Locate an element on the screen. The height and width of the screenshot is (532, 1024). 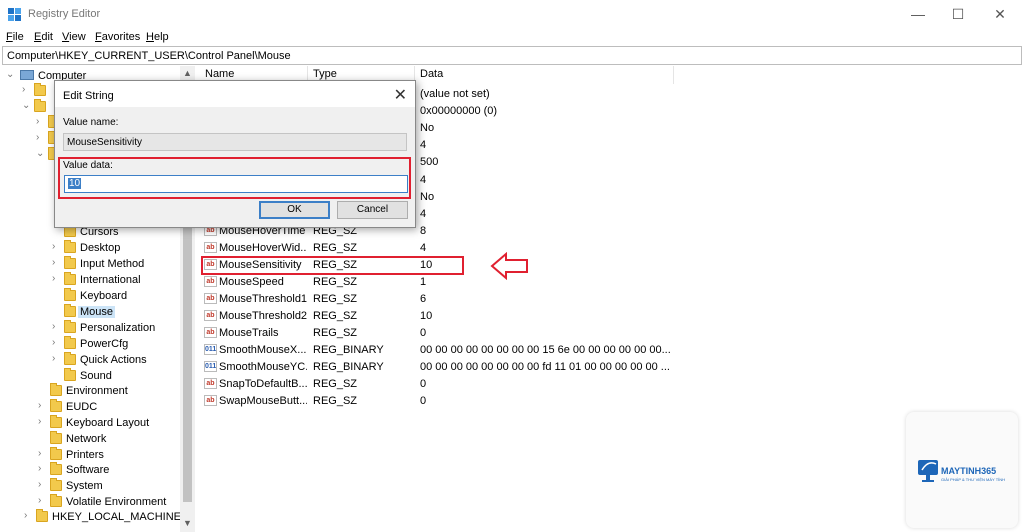
tree-item-printers: › Printers is located at coordinates (108, 455).